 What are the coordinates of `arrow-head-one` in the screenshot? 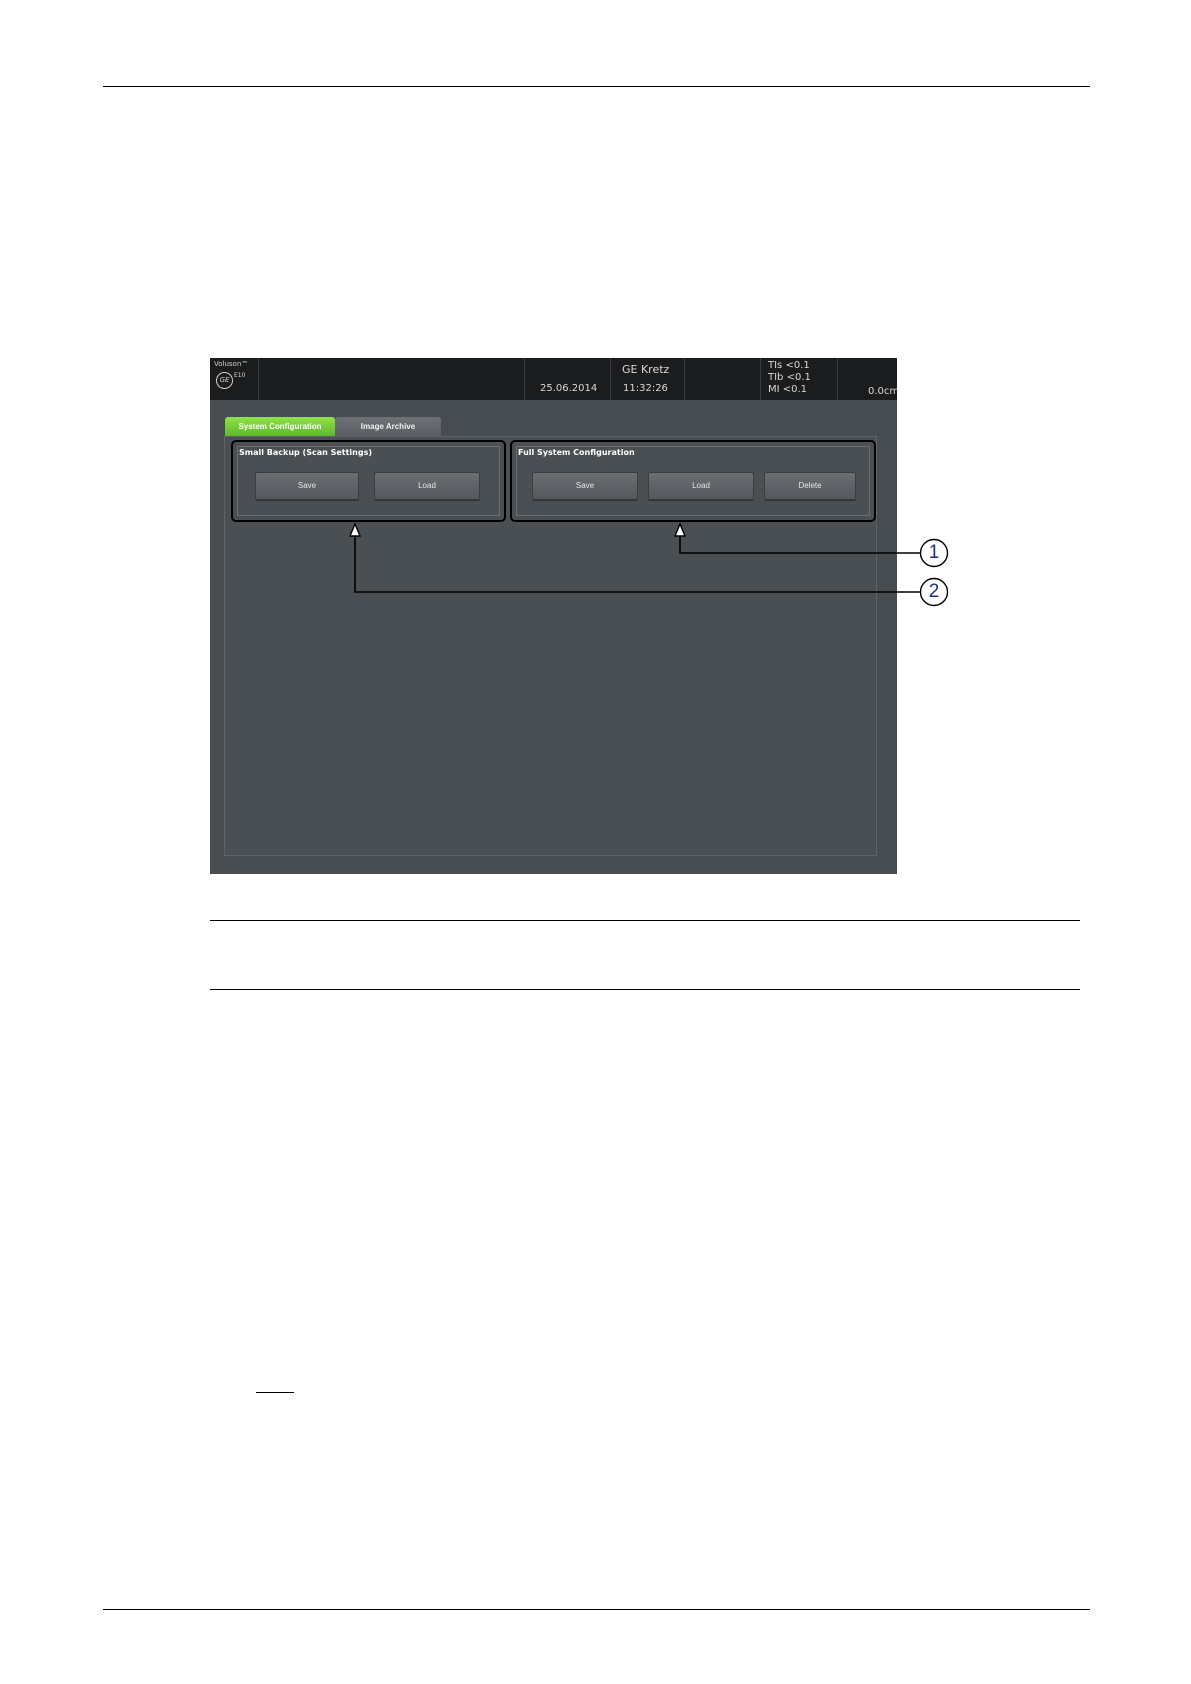 It's located at (680, 529).